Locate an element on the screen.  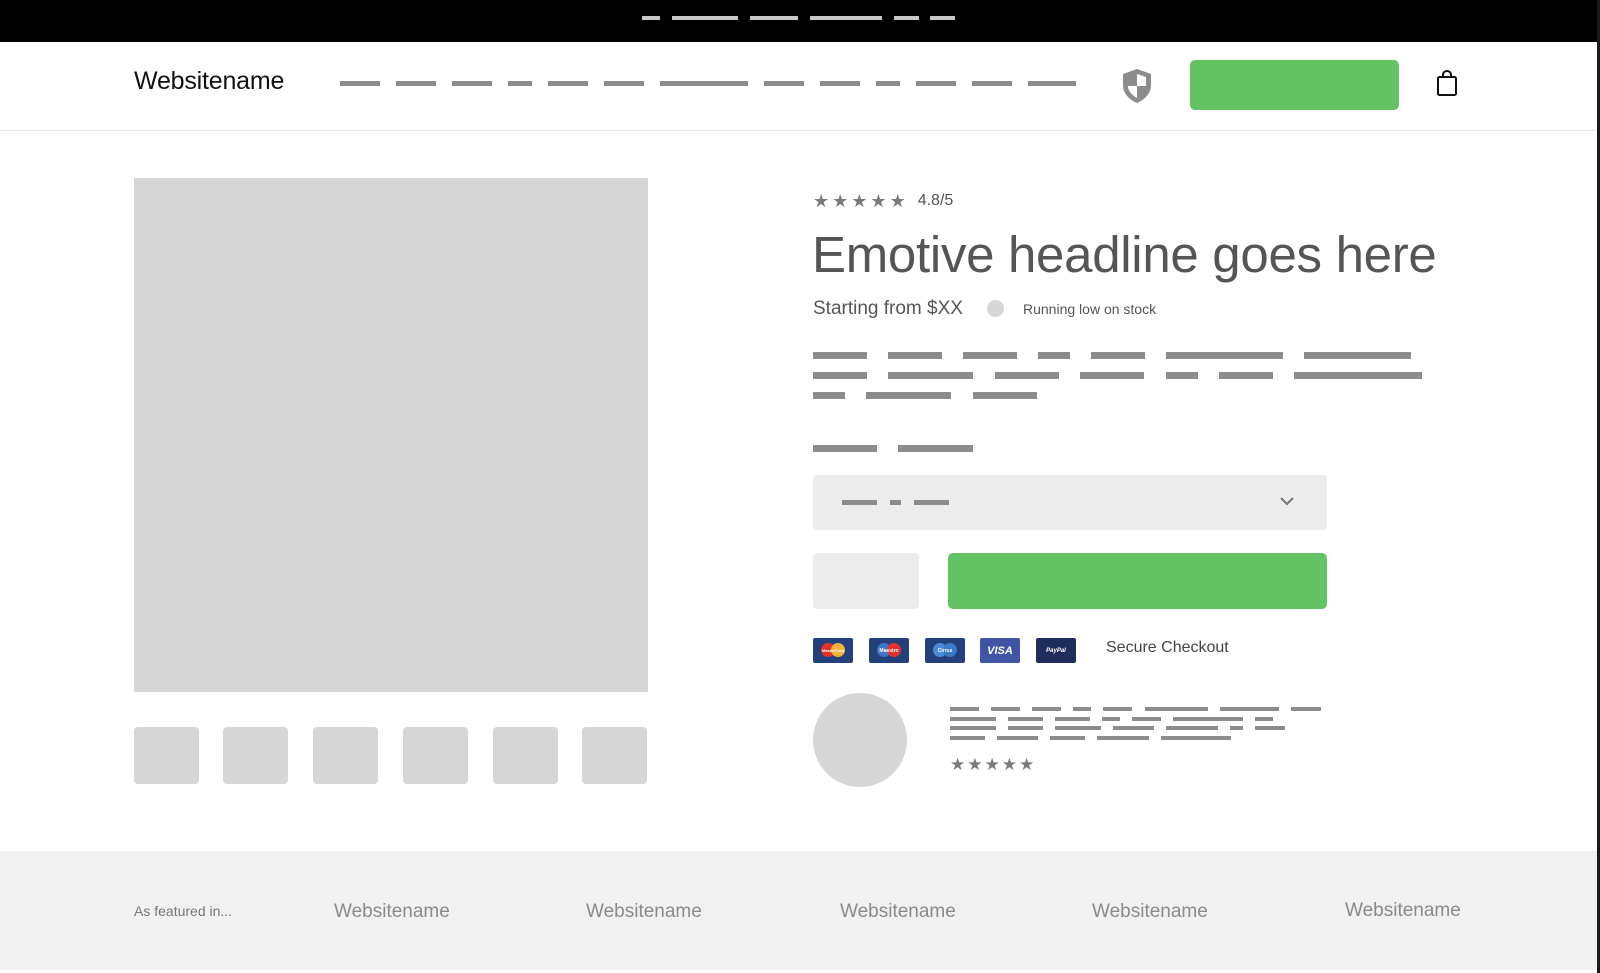
maestro-icon: Maestro is located at coordinates (889, 650).